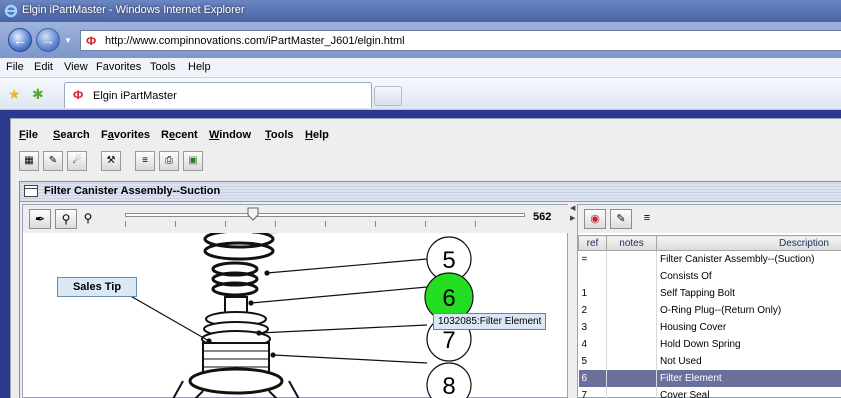 The image size is (841, 398). I want to click on sales-tip-icon: ◉, so click(595, 219).